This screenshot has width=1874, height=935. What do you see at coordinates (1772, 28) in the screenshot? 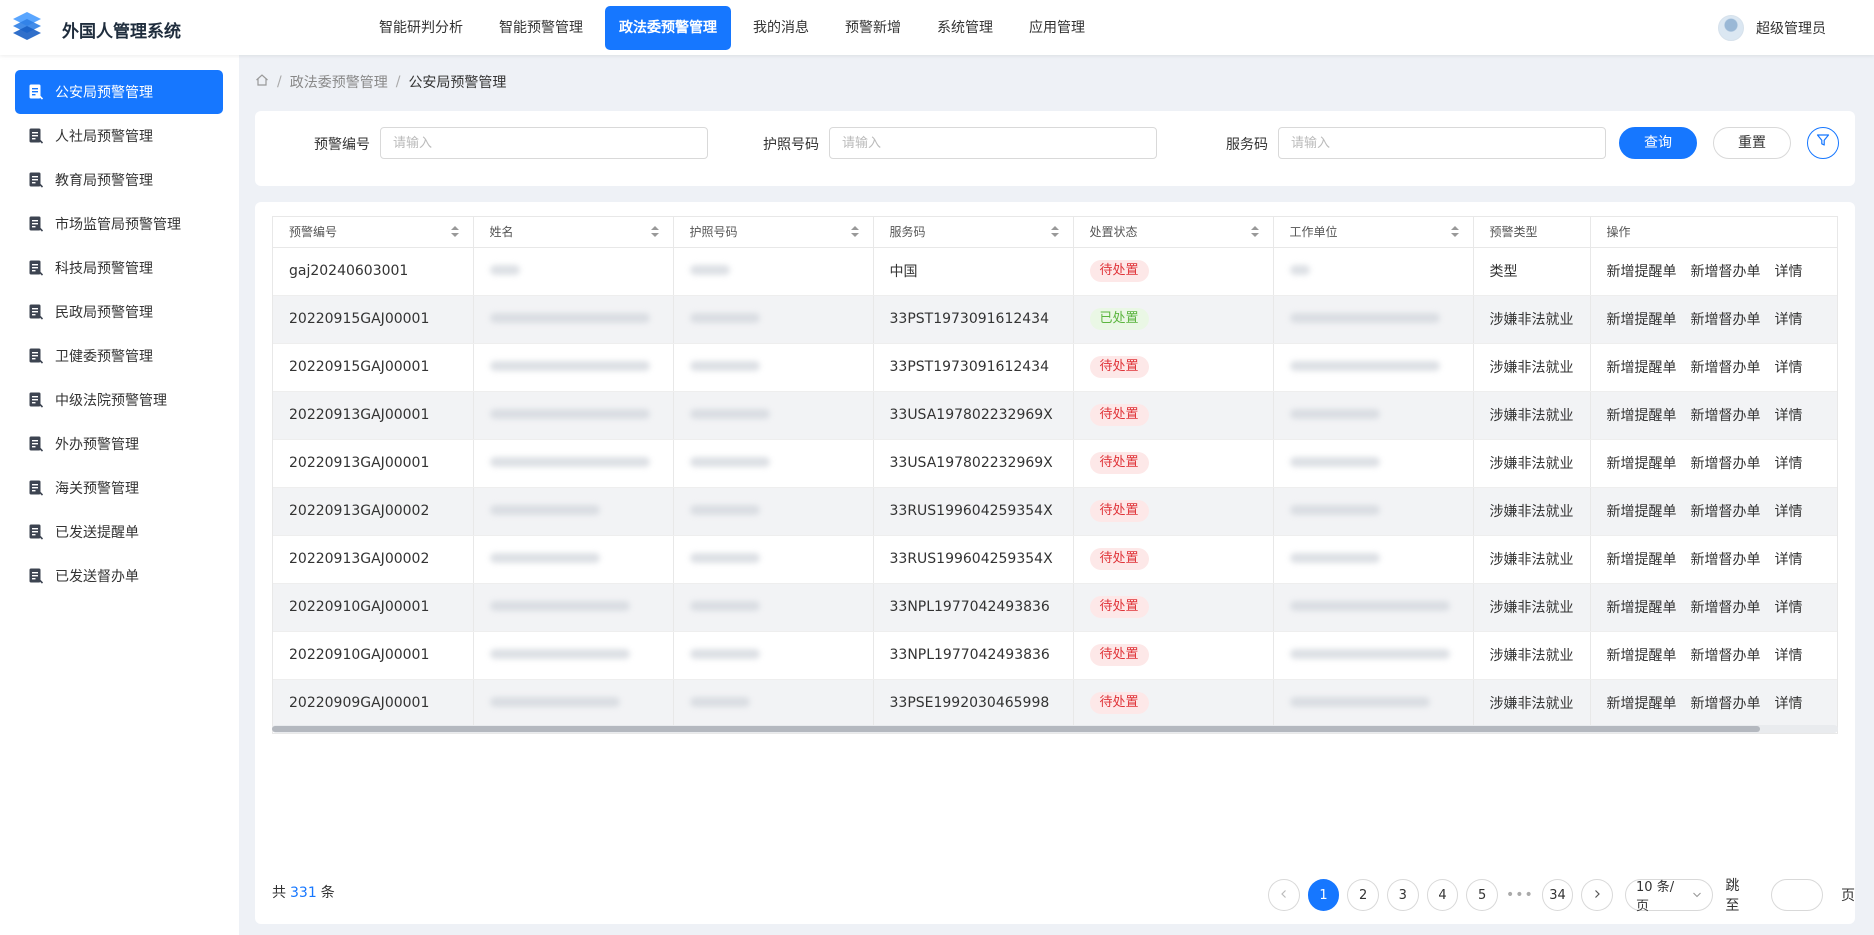
I see `user-menu: 超级管理员` at bounding box center [1772, 28].